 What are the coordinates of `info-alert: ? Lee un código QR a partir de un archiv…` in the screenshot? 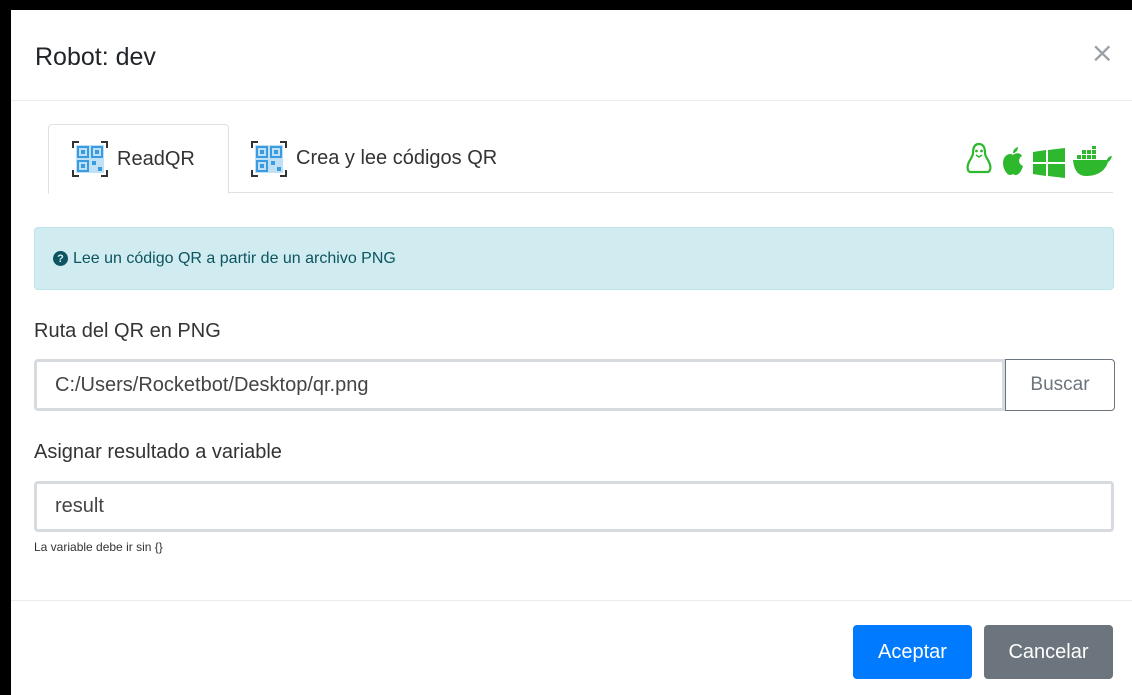 It's located at (574, 258).